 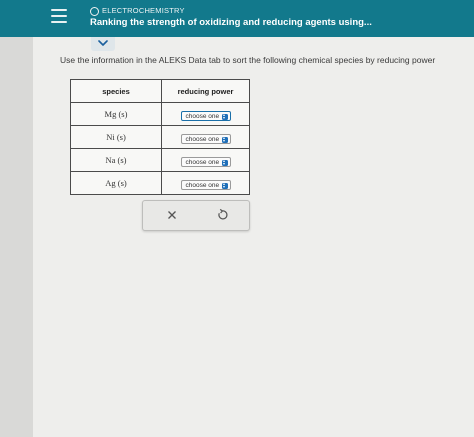 I want to click on table-row: Ag (s) choose one, so click(x=160, y=183).